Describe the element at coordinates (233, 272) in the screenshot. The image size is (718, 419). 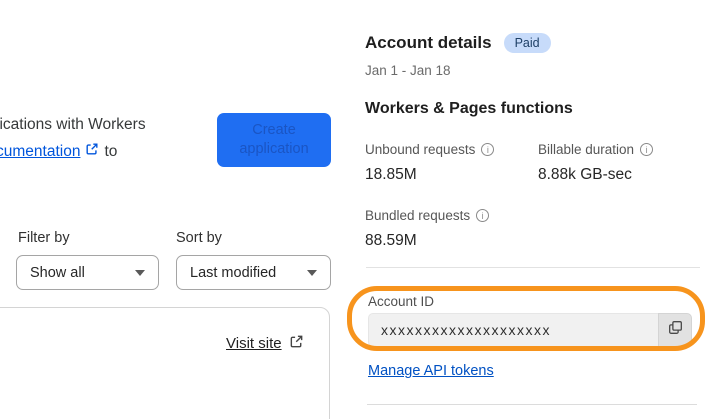
I see `sort-dropdown-value: Last modified` at that location.